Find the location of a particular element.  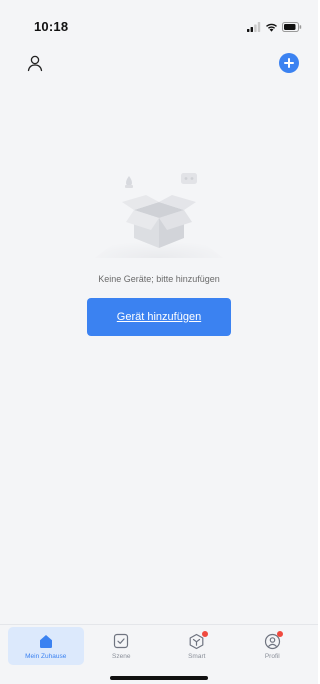

empty-message: Keine Geräte; bitte hinzufügen is located at coordinates (159, 279).